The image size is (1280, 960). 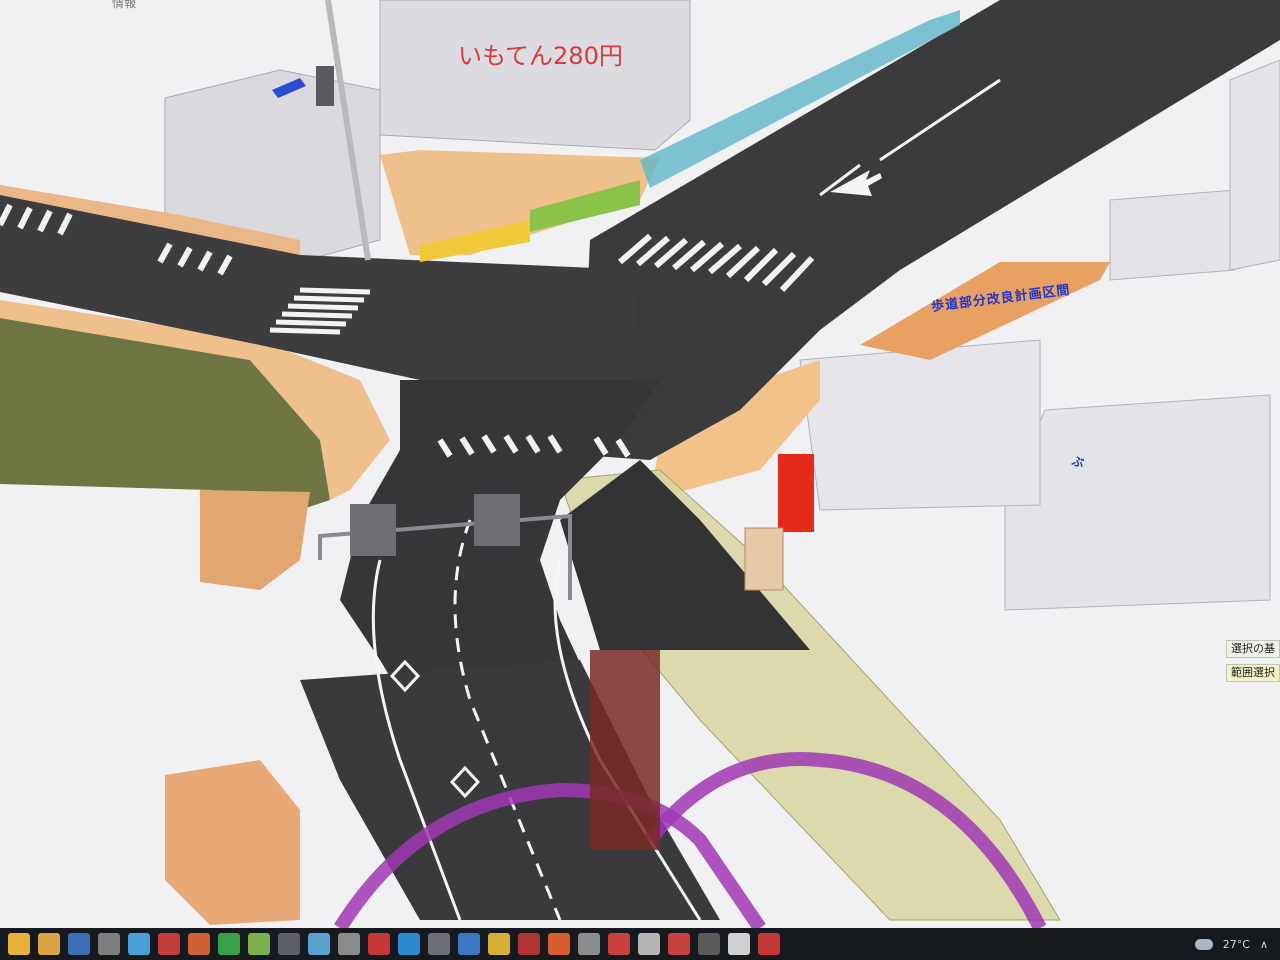 I want to click on weather-cloud-icon, so click(x=1203, y=944).